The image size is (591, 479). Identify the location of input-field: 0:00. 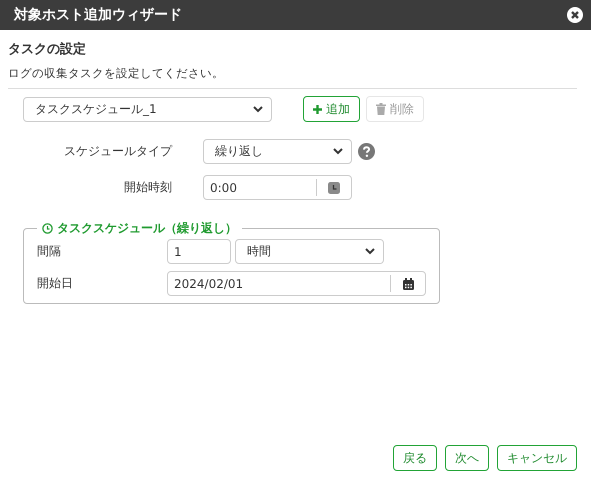
(277, 187).